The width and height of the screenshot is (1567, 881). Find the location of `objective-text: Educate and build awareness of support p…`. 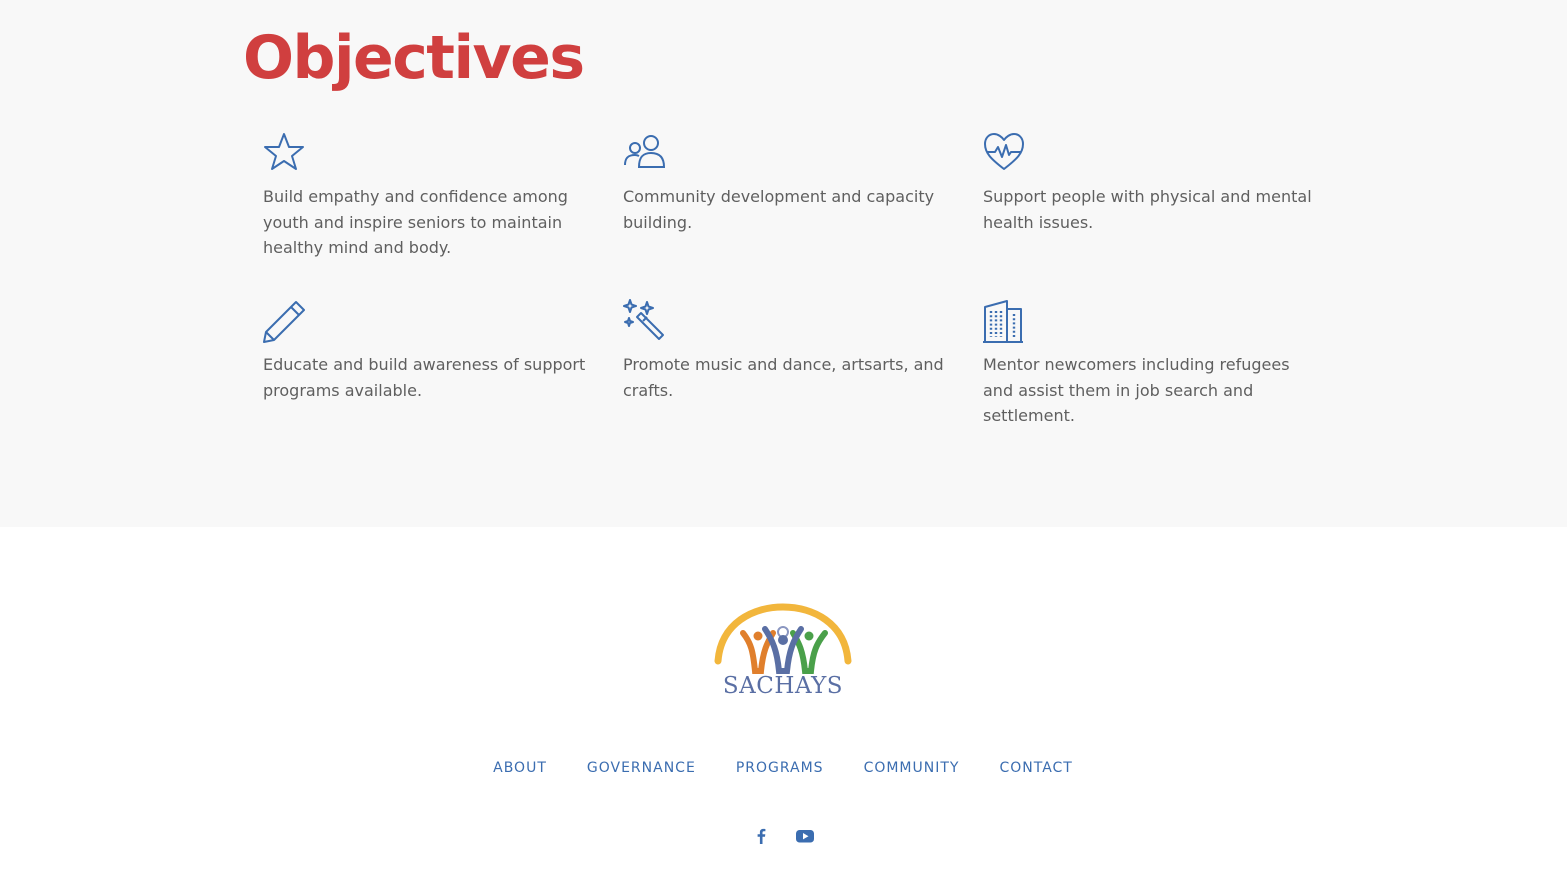

objective-text: Educate and build awareness of support p… is located at coordinates (424, 377).